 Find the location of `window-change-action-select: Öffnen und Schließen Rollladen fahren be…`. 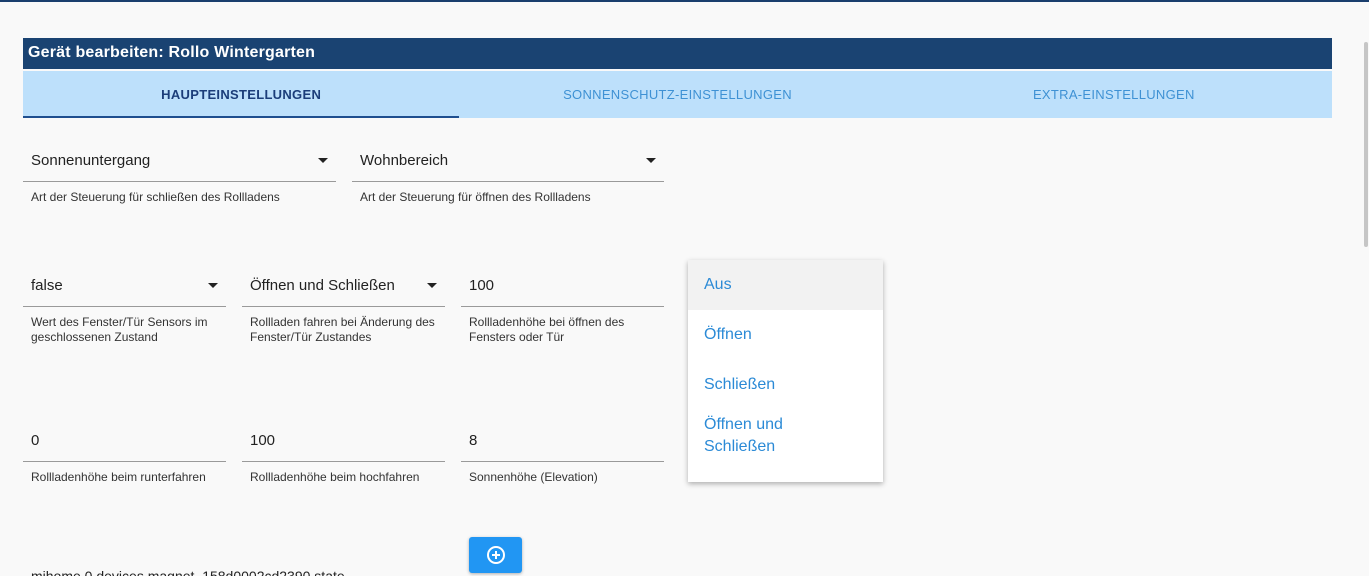

window-change-action-select: Öffnen und Schließen Rollladen fahren be… is located at coordinates (343, 305).